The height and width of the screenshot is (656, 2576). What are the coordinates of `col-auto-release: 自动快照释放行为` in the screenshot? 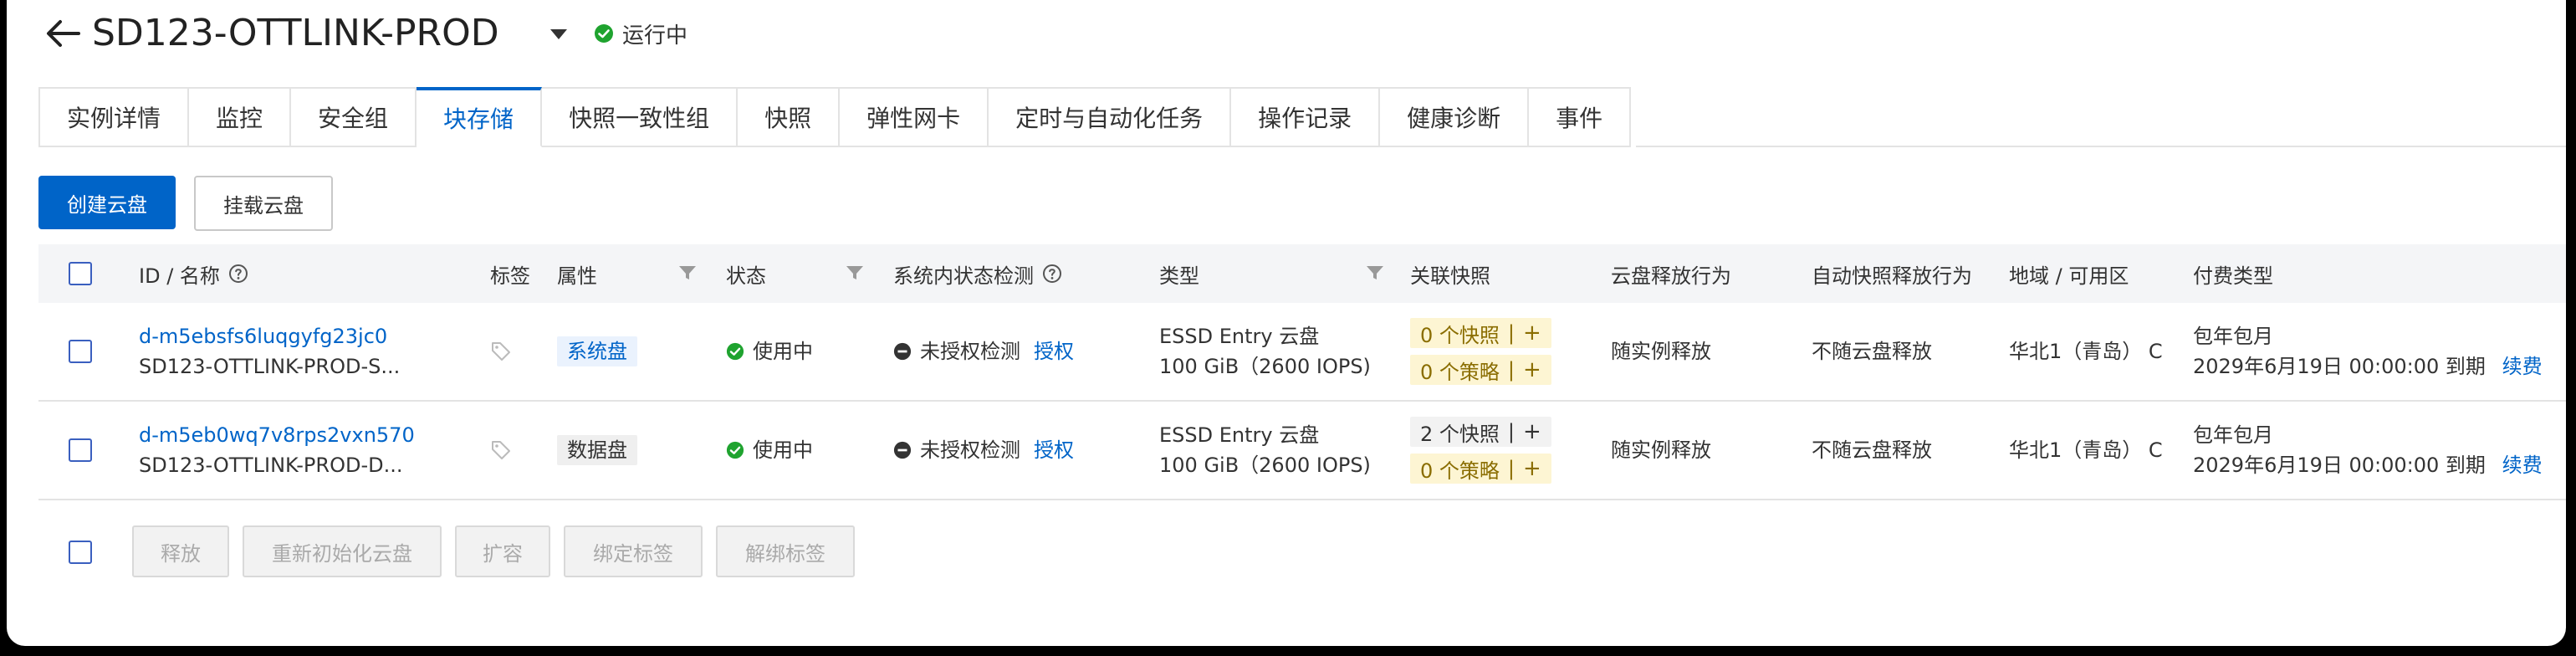 It's located at (1892, 276).